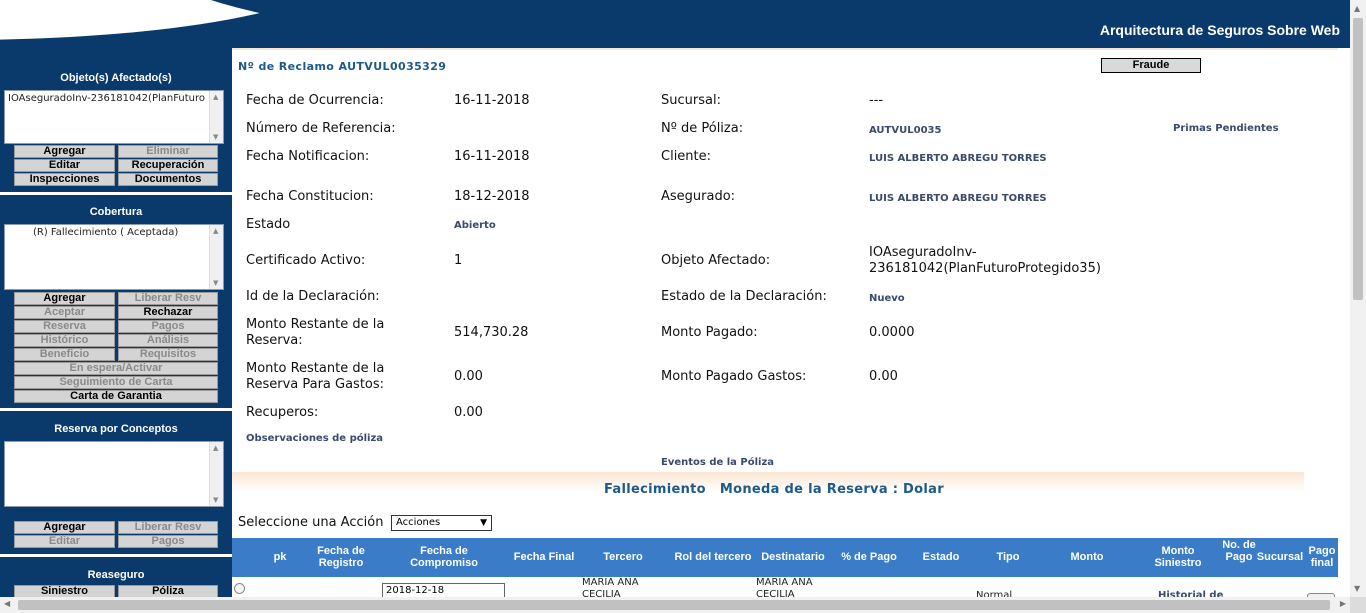  I want to click on cobertura-agregar-button: Agregar, so click(64, 298).